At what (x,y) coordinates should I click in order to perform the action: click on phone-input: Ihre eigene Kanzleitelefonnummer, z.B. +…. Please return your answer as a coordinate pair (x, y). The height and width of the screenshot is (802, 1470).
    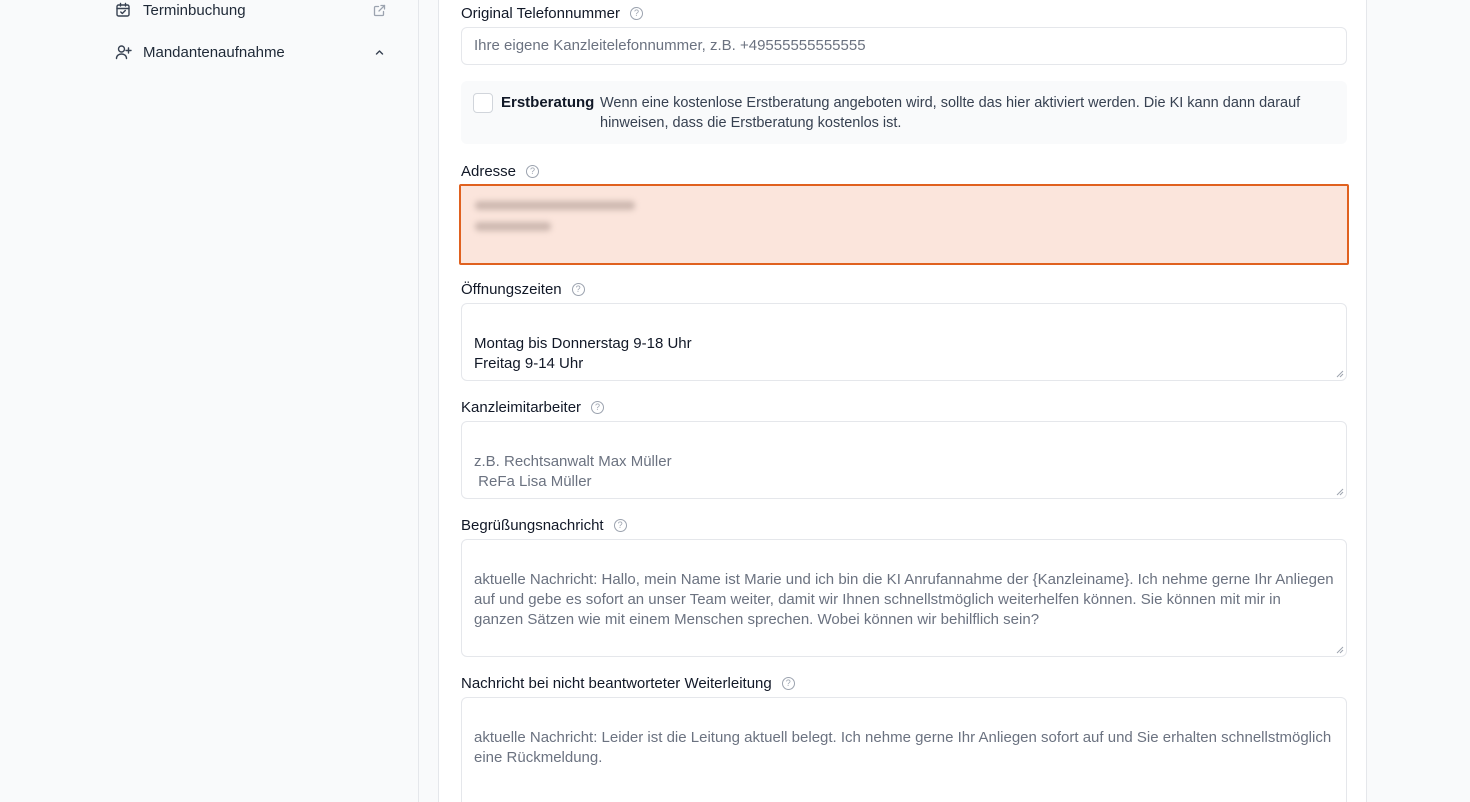
    Looking at the image, I should click on (904, 46).